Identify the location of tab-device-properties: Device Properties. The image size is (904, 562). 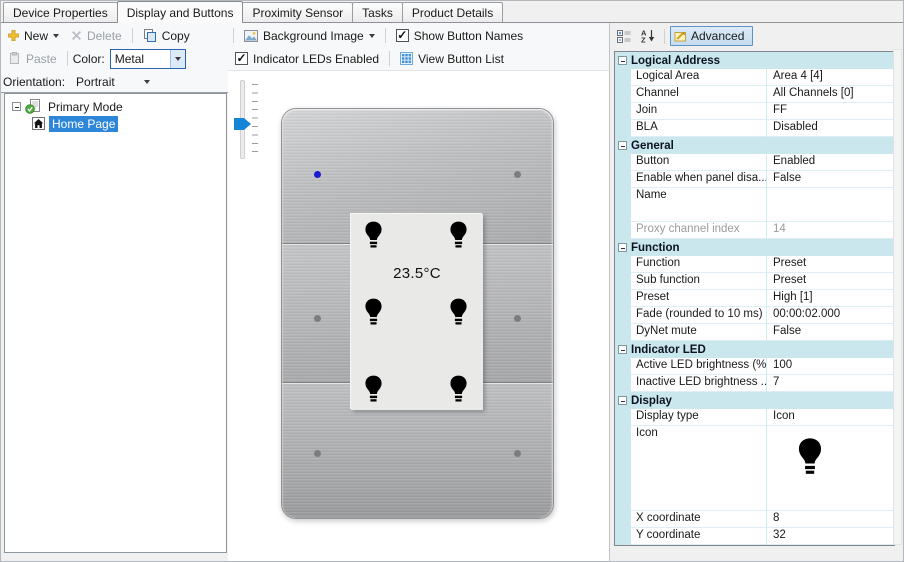
(60, 12).